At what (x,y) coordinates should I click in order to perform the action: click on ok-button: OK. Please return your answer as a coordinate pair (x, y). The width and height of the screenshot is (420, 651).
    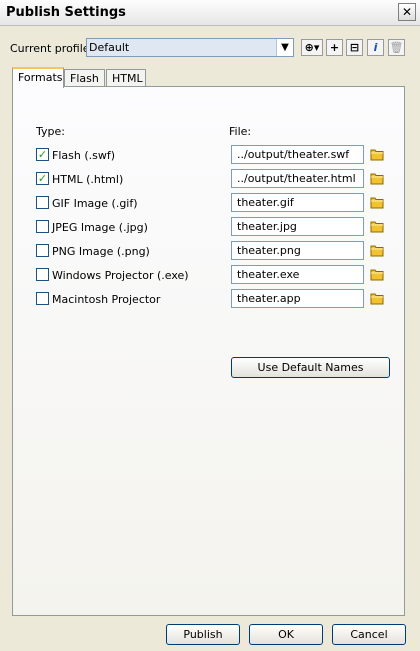
    Looking at the image, I should click on (286, 634).